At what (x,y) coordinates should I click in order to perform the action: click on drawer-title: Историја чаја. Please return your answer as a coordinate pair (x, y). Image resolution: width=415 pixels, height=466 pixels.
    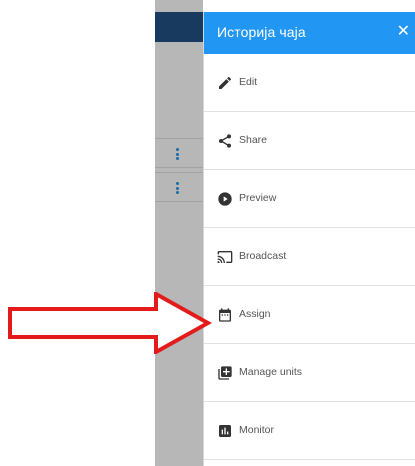
    Looking at the image, I should click on (261, 32).